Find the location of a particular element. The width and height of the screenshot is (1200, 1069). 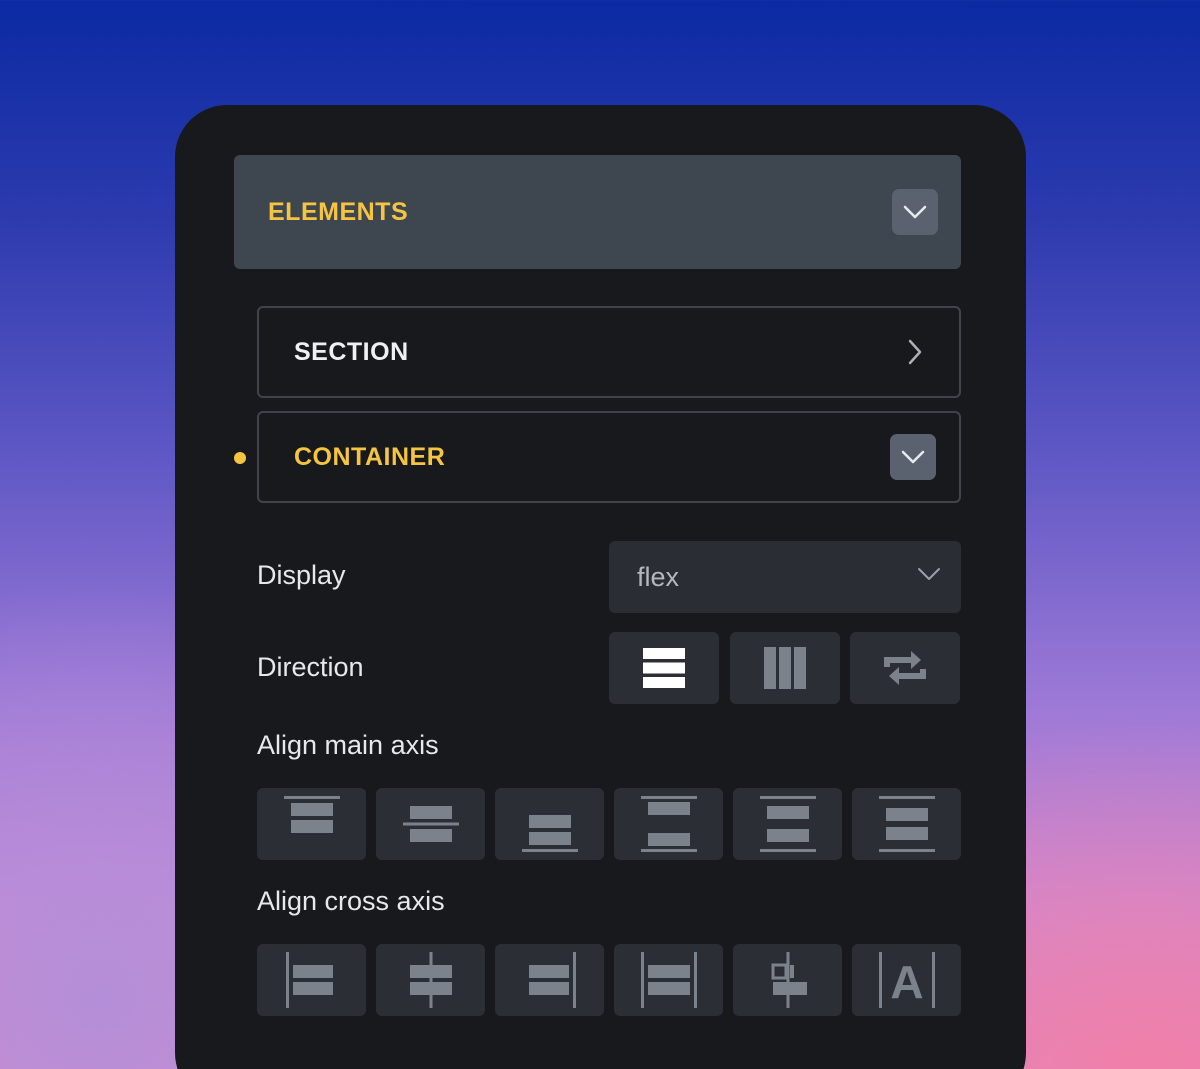

direction-column-button is located at coordinates (664, 668).